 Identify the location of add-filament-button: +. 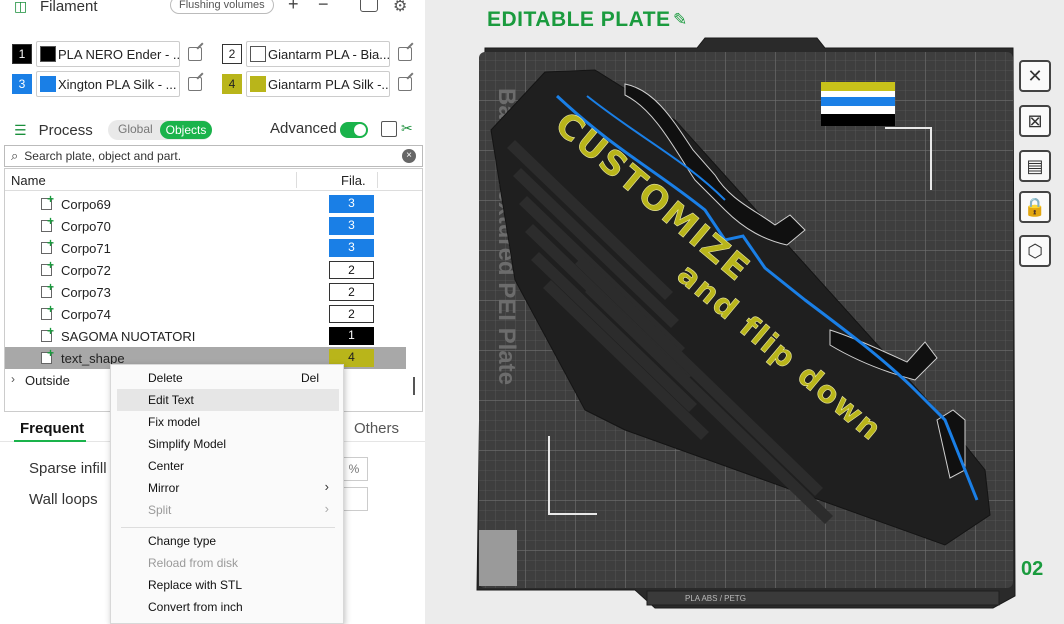
(293, 7).